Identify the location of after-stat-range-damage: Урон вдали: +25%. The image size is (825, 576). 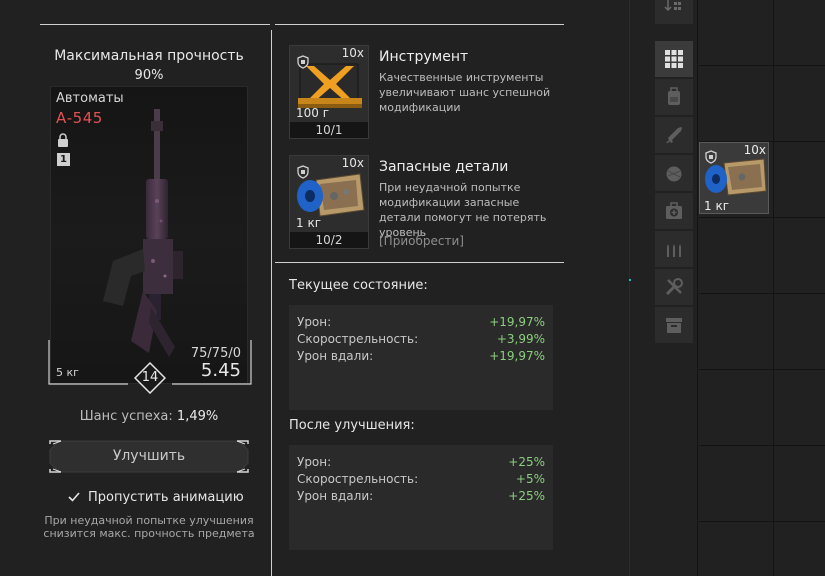
(421, 497).